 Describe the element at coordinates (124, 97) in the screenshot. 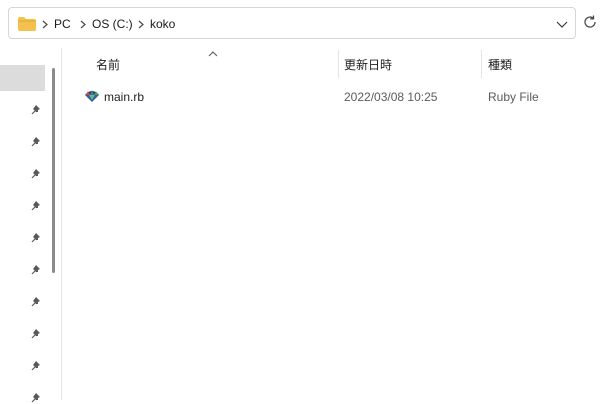

I see `file-name: main.rb` at that location.